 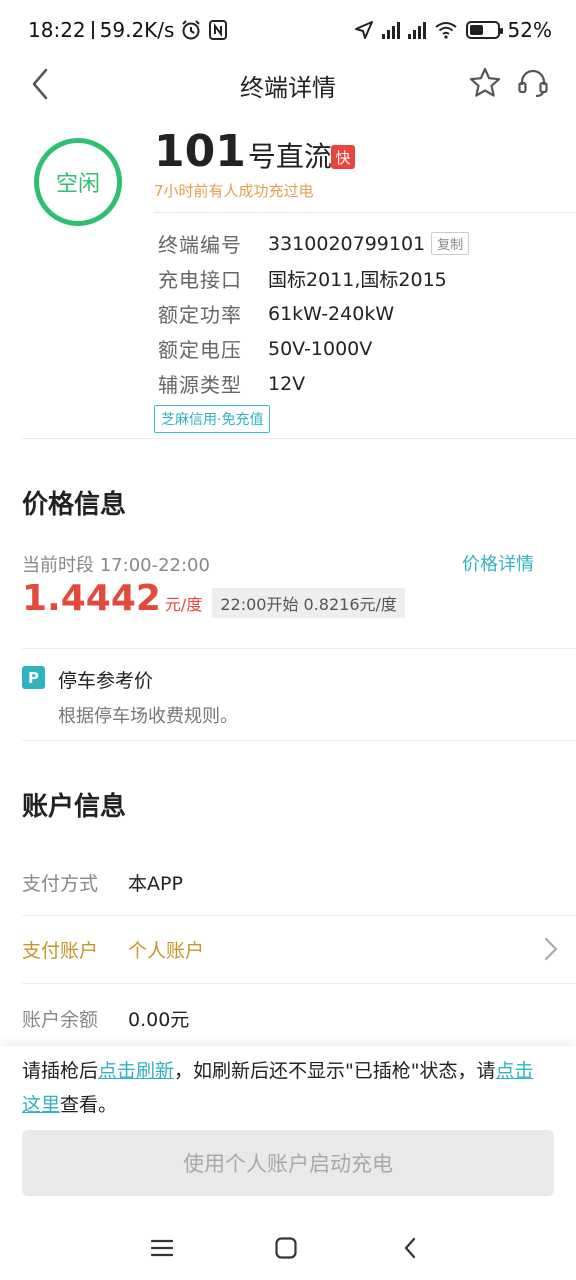 I want to click on divider, so click(x=365, y=212).